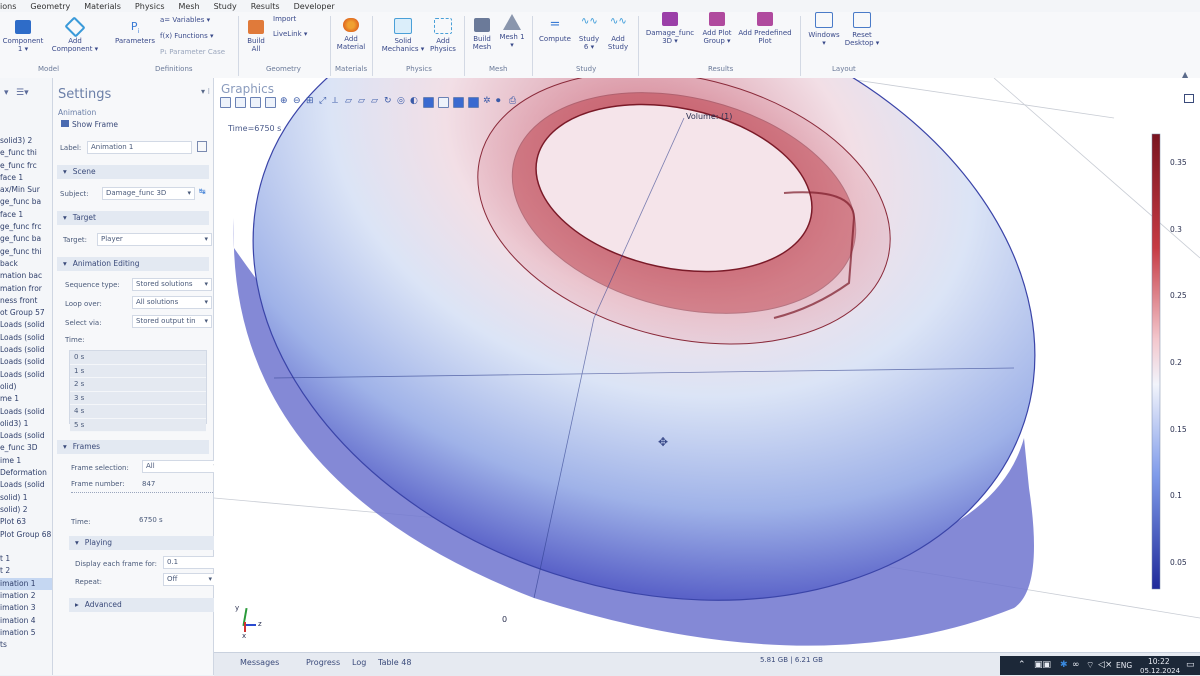 This screenshot has width=1200, height=676. What do you see at coordinates (135, 32) in the screenshot?
I see `parameters-button: Pi Parameters` at bounding box center [135, 32].